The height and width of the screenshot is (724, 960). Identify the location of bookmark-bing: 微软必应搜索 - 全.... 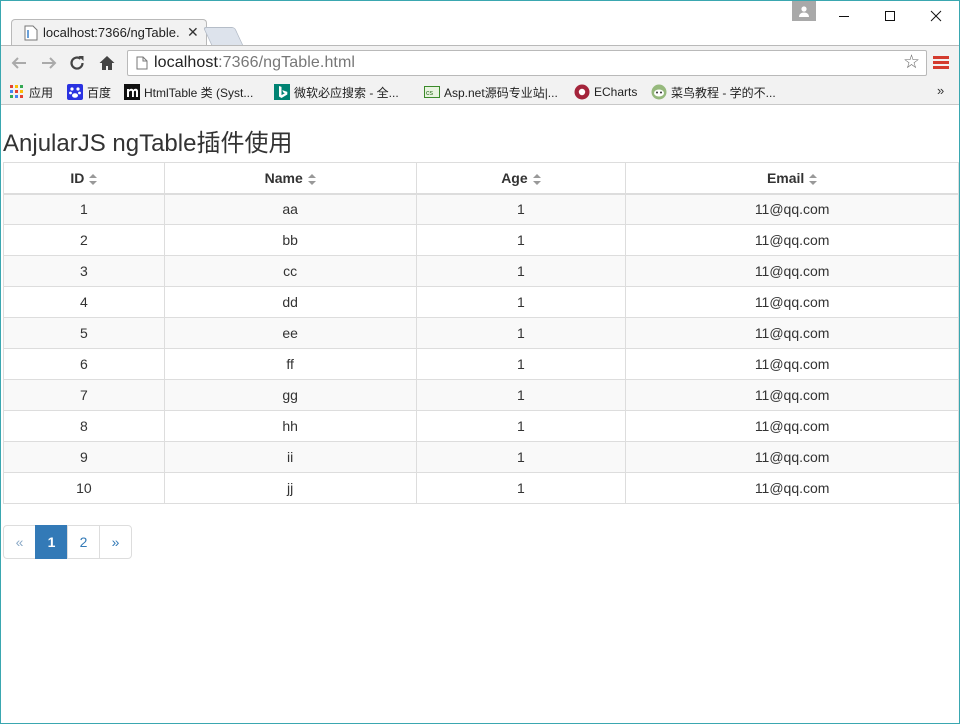
(336, 92).